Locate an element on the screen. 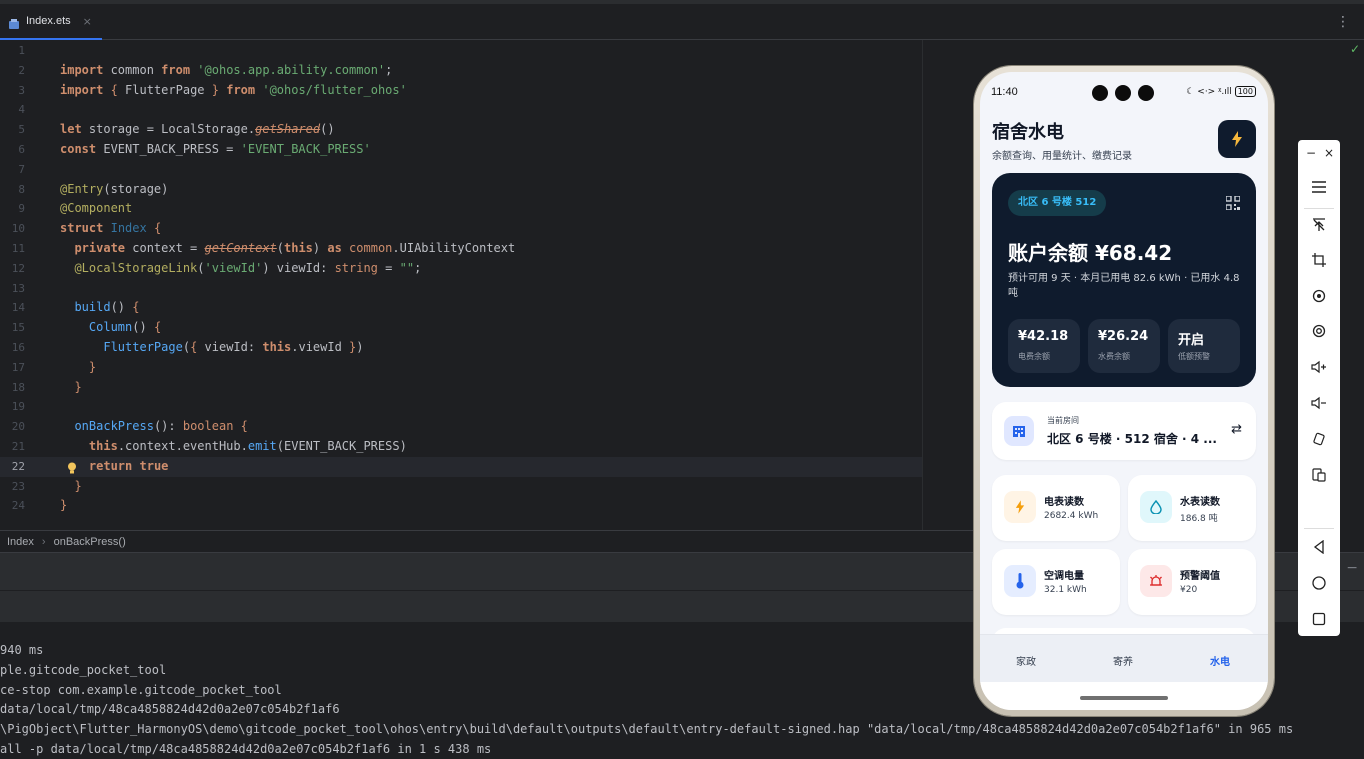  breadcrumb-item-index: Index is located at coordinates (20, 542).